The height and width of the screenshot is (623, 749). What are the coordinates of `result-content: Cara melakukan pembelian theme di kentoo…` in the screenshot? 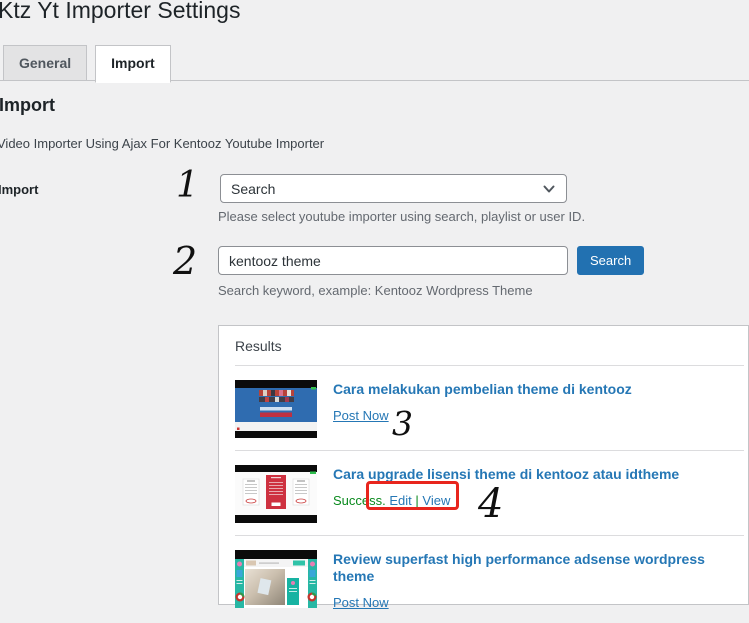 It's located at (482, 409).